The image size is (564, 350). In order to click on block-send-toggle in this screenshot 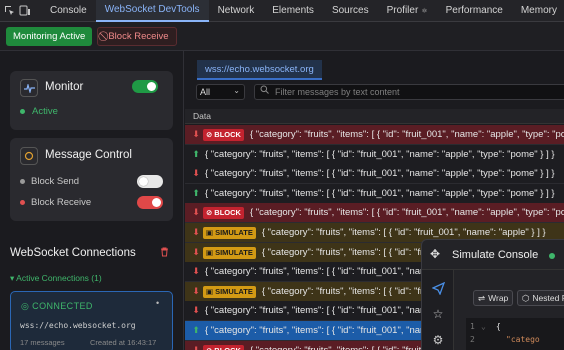, I will do `click(150, 181)`.